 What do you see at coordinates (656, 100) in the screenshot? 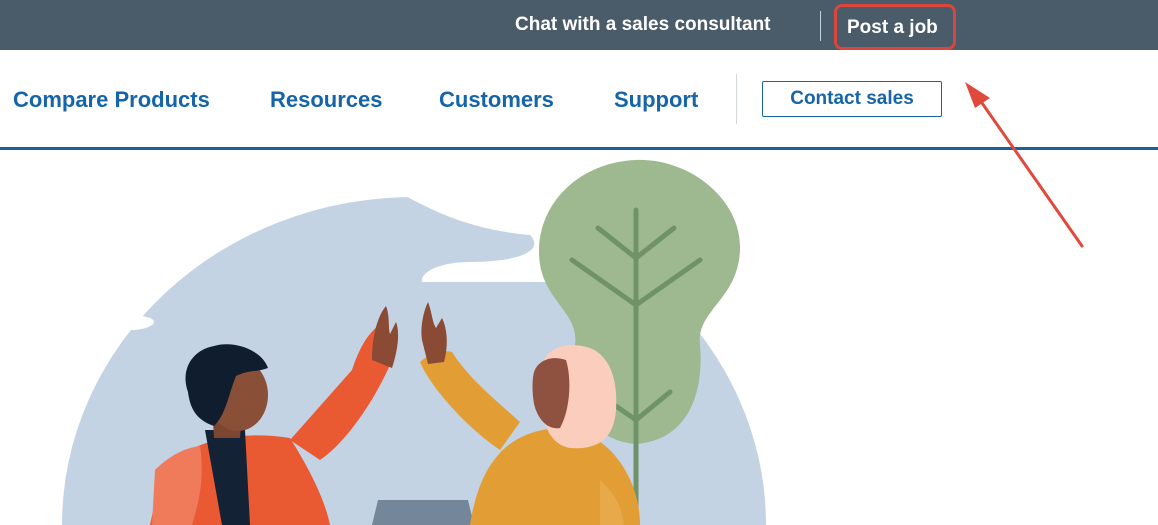
I see `nav-support: Support` at bounding box center [656, 100].